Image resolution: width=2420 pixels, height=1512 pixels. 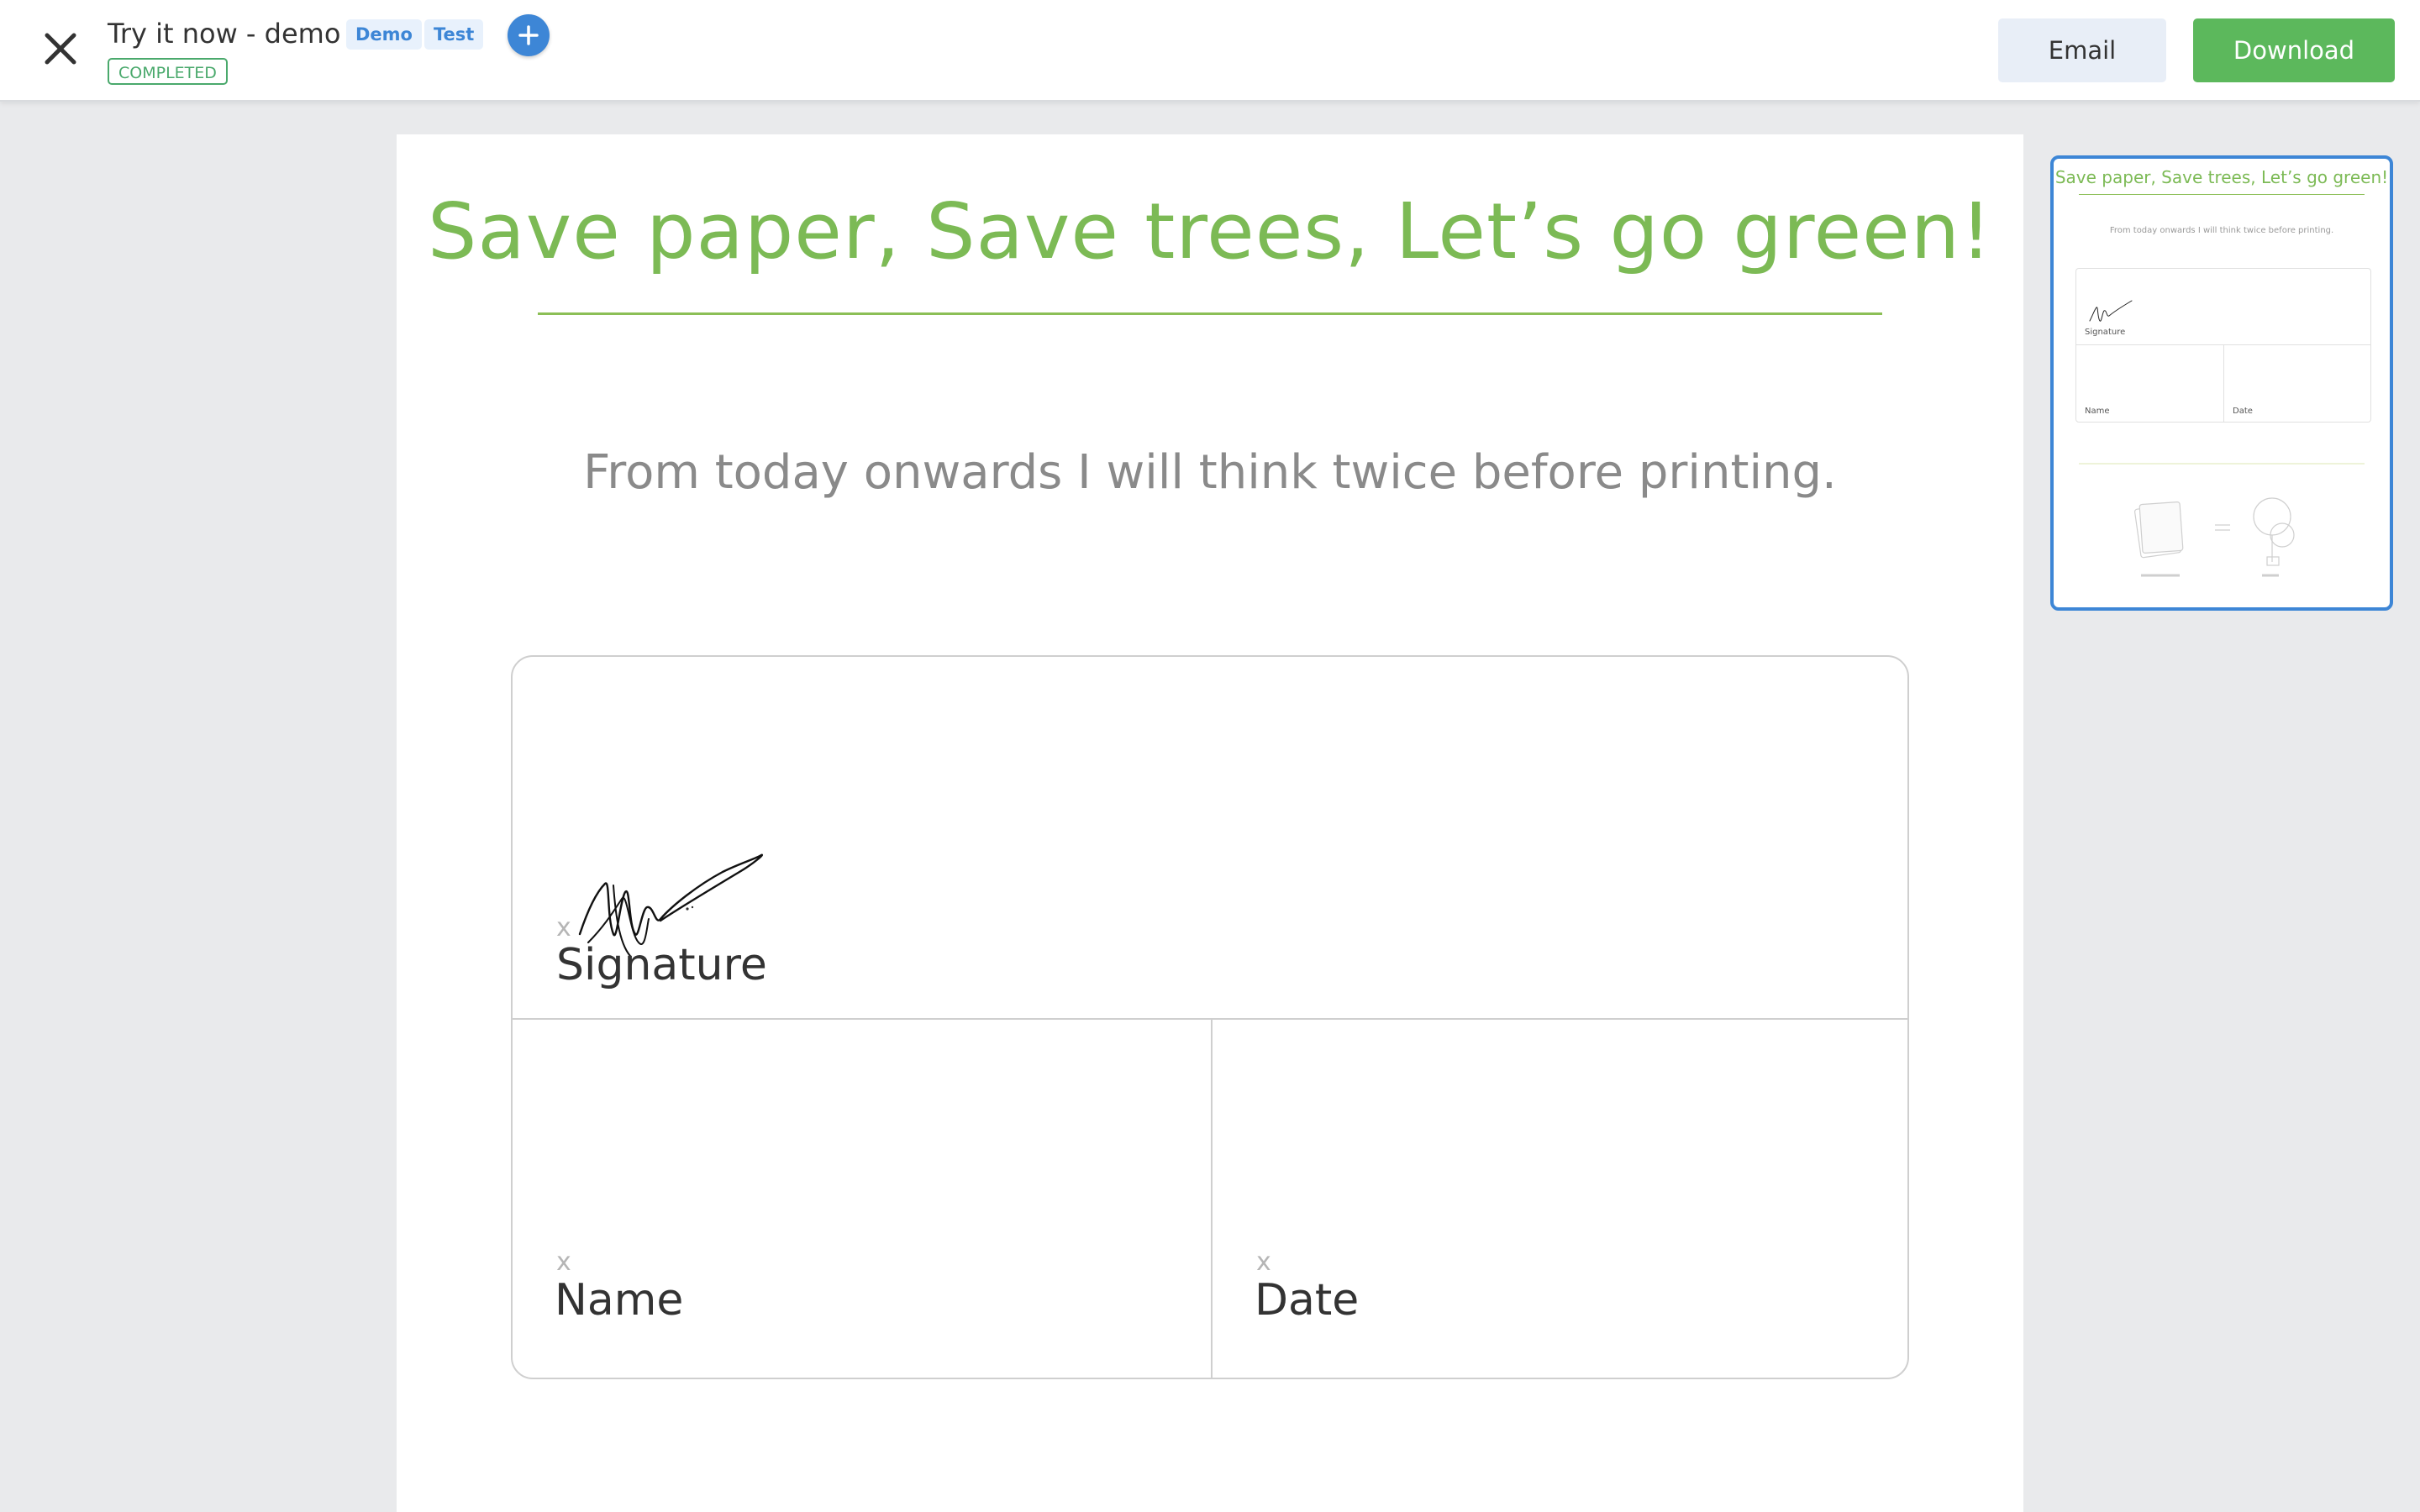 I want to click on name-label: Name, so click(x=619, y=1300).